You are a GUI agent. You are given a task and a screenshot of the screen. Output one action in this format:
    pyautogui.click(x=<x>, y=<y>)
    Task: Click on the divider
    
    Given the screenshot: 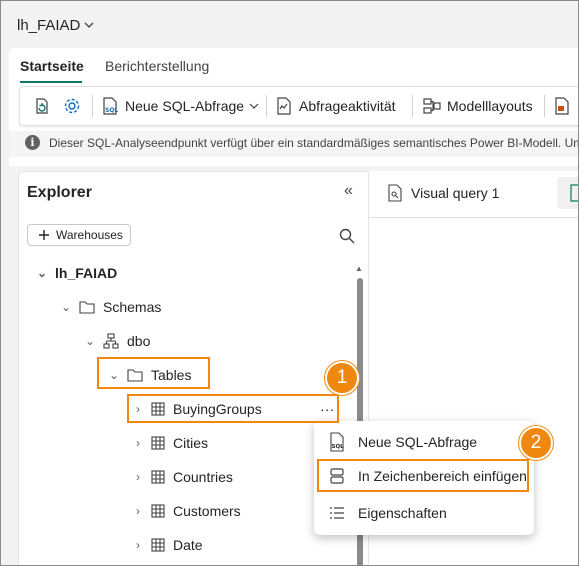 What is the action you would take?
    pyautogui.click(x=473, y=217)
    